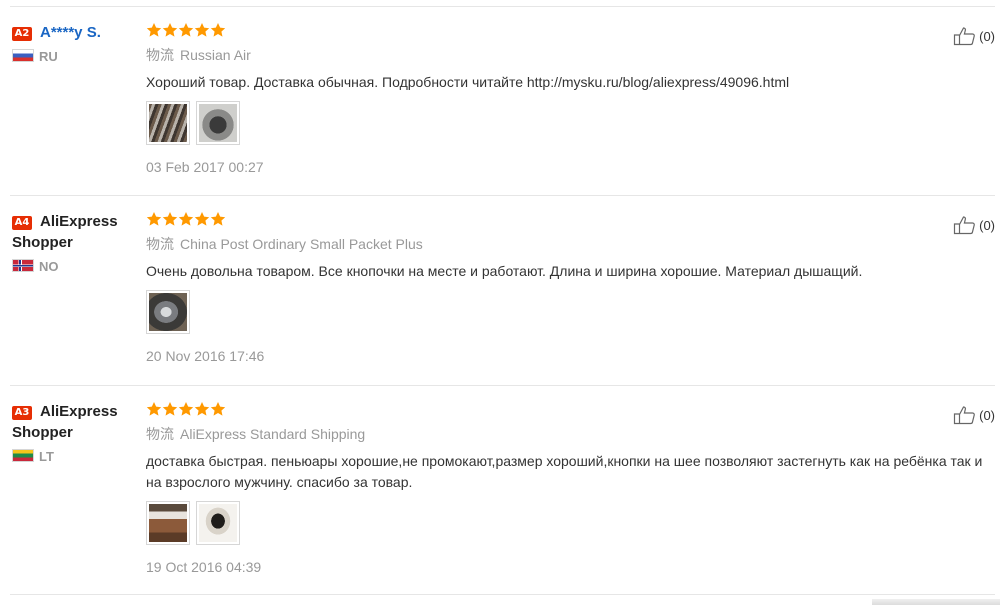 The image size is (1000, 605). Describe the element at coordinates (74, 457) in the screenshot. I see `reviewer-country: LT` at that location.